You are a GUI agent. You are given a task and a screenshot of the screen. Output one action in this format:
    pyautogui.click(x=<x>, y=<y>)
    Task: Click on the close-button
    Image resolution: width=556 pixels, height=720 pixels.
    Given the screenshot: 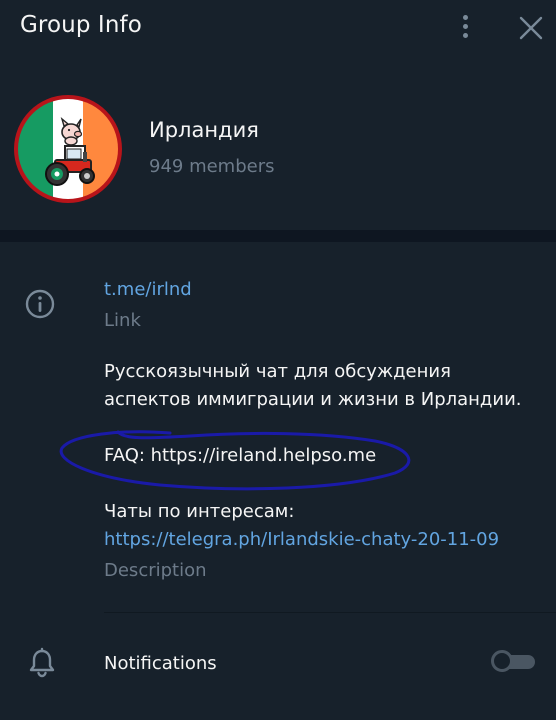 What is the action you would take?
    pyautogui.click(x=531, y=28)
    